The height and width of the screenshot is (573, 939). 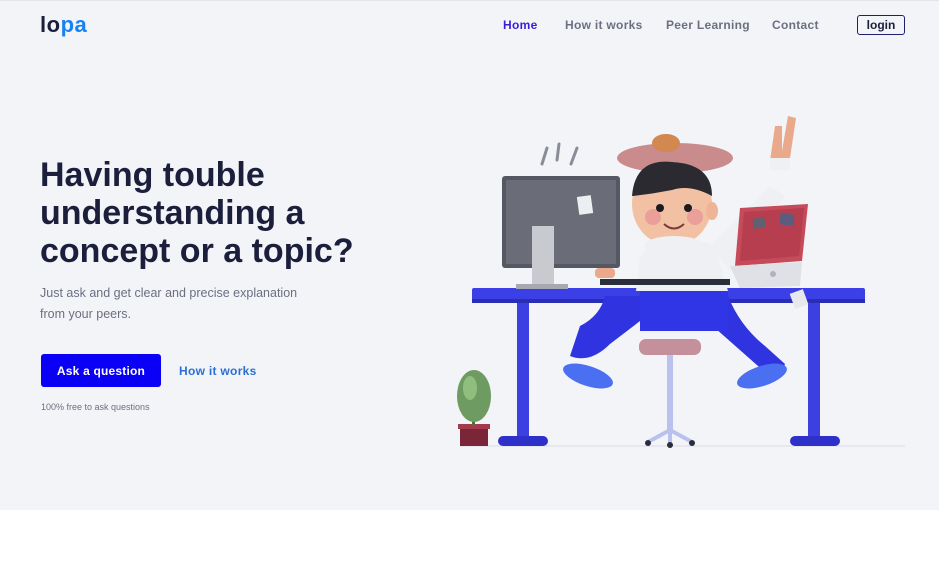 I want to click on headline-line: Having touble, so click(x=152, y=175).